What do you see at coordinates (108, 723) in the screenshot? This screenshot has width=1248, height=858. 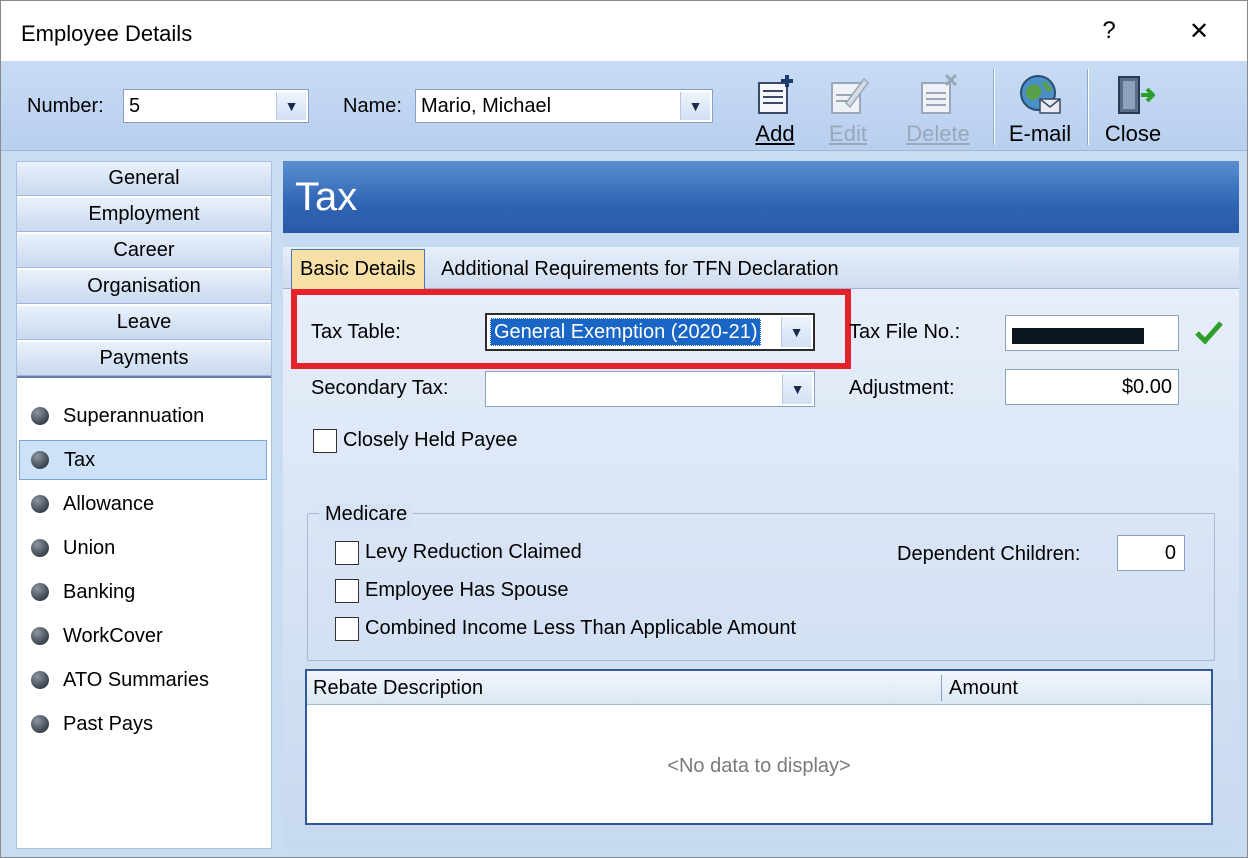 I see `nav-item-label: Past Pays` at bounding box center [108, 723].